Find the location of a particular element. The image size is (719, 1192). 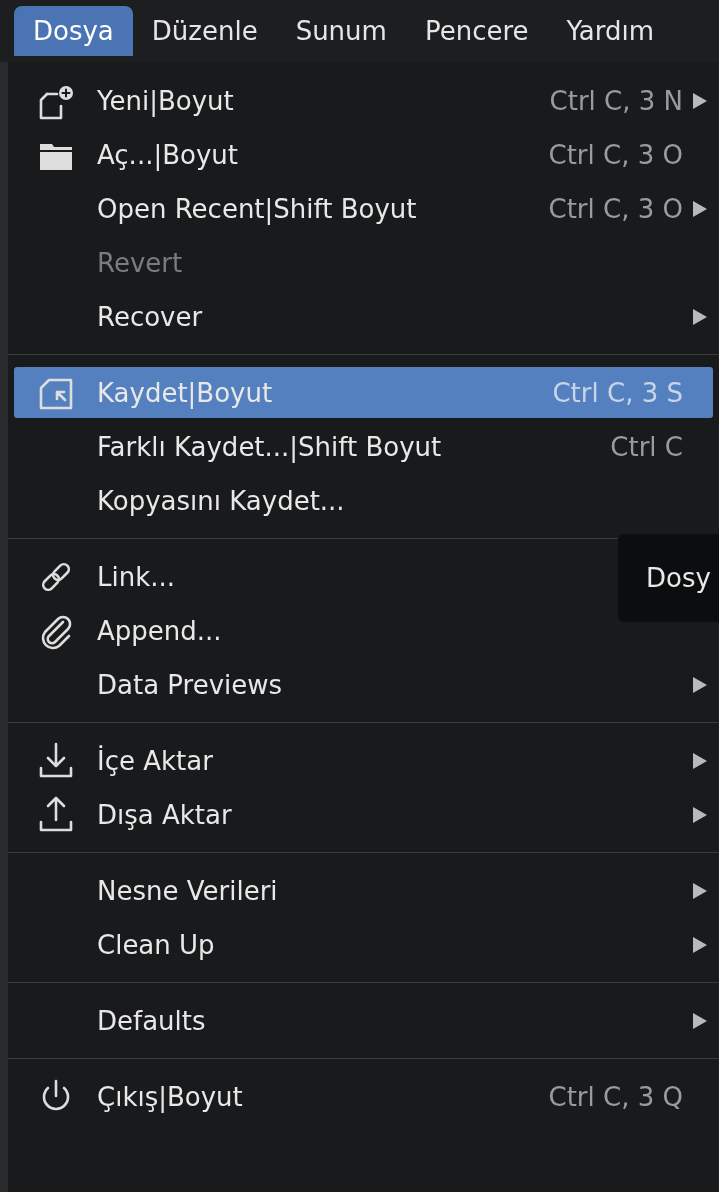

menu-tab: Sunum is located at coordinates (341, 31).